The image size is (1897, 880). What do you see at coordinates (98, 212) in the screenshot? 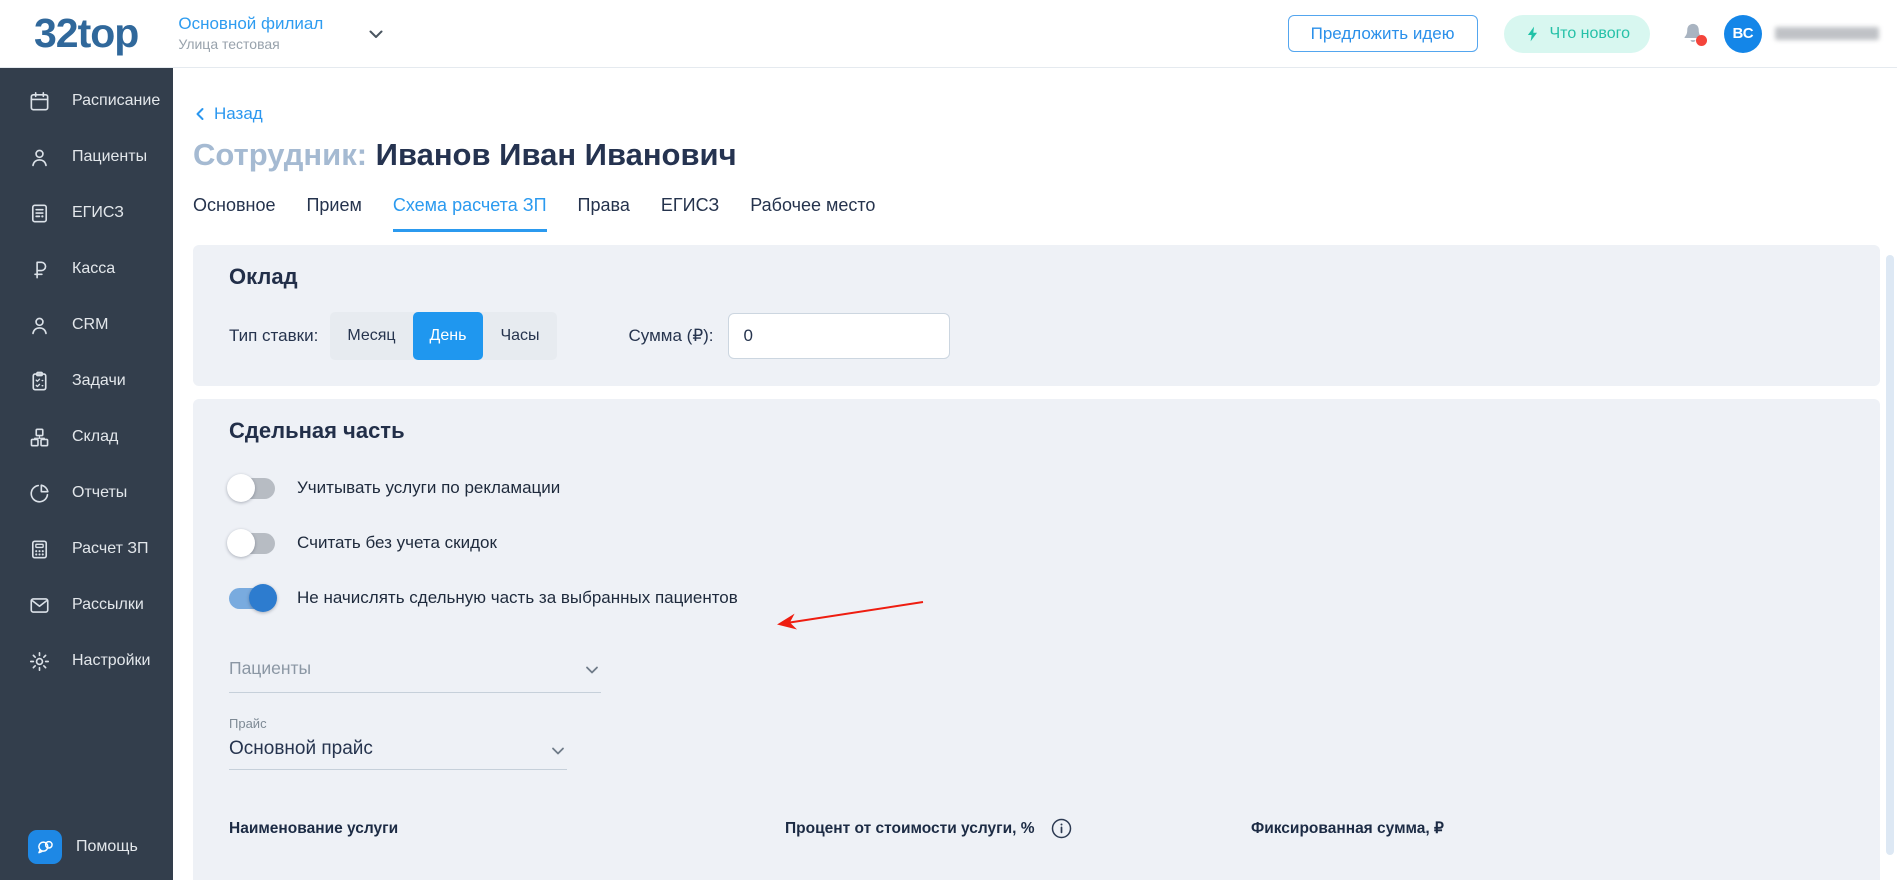
I see `sidebar-item-label: ЕГИСЗ` at bounding box center [98, 212].